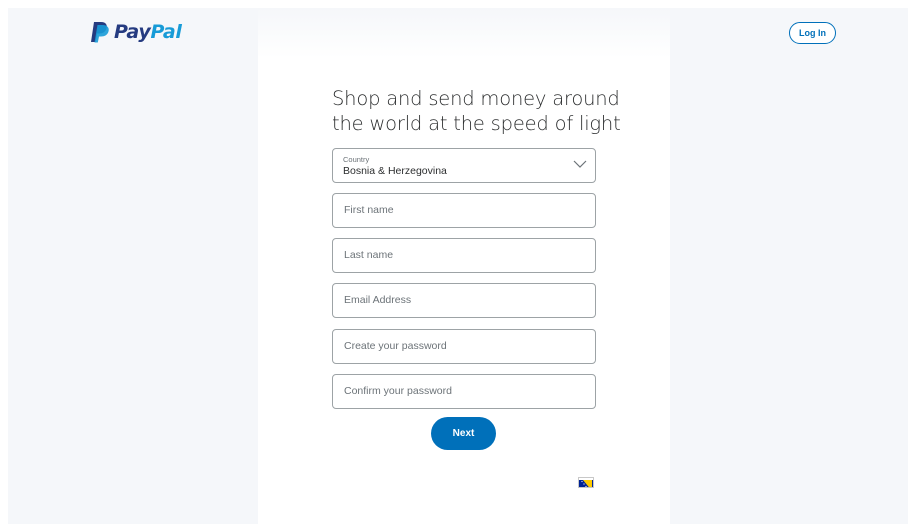  What do you see at coordinates (356, 159) in the screenshot?
I see `country-label: Country` at bounding box center [356, 159].